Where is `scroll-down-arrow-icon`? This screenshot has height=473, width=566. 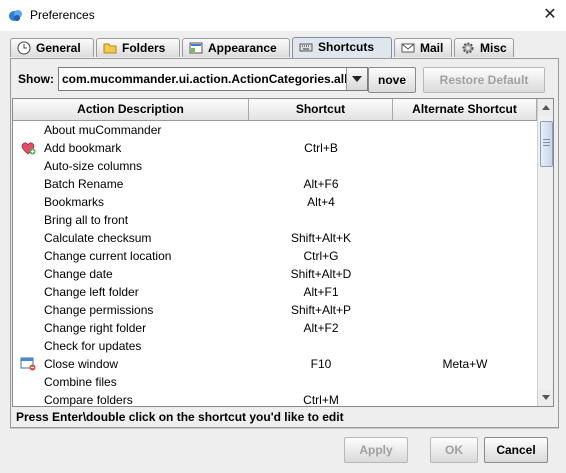
scroll-down-arrow-icon is located at coordinates (545, 397).